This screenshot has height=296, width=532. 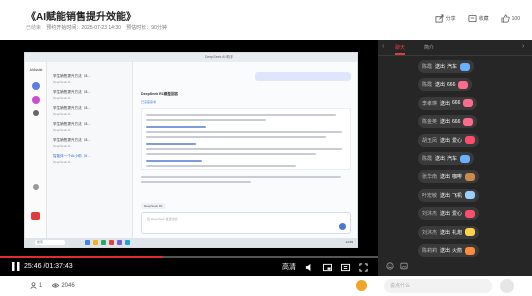 I want to click on rail-agent-icon, so click(x=36, y=100).